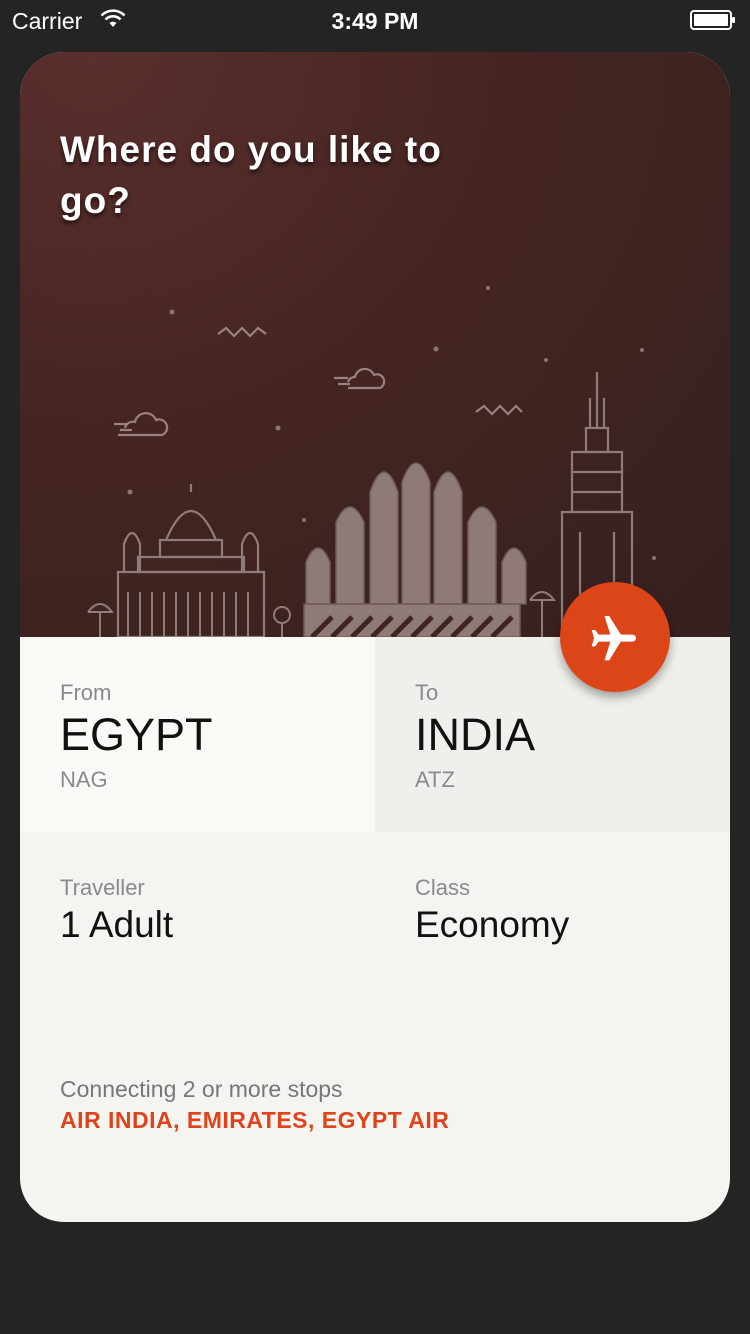 The width and height of the screenshot is (750, 1334). Describe the element at coordinates (427, 692) in the screenshot. I see `to-label: To` at that location.